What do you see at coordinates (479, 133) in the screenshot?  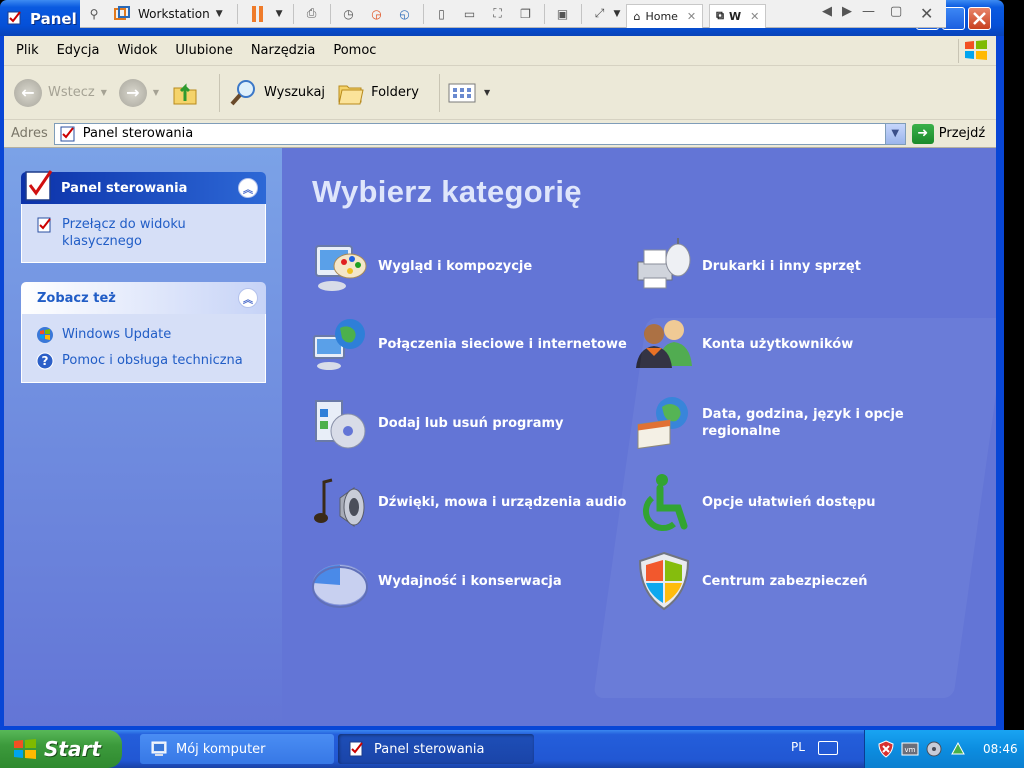 I see `address-input: Panel sterowania ▼` at bounding box center [479, 133].